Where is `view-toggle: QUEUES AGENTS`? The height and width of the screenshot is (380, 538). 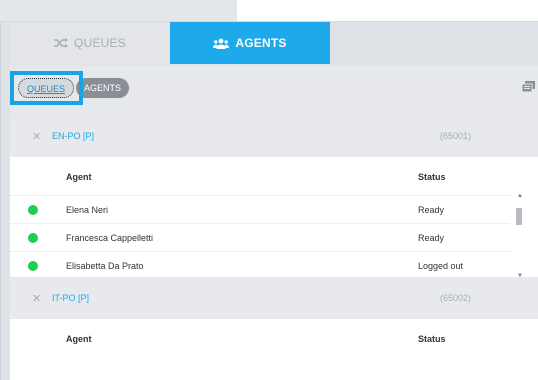 view-toggle: QUEUES AGENTS is located at coordinates (74, 88).